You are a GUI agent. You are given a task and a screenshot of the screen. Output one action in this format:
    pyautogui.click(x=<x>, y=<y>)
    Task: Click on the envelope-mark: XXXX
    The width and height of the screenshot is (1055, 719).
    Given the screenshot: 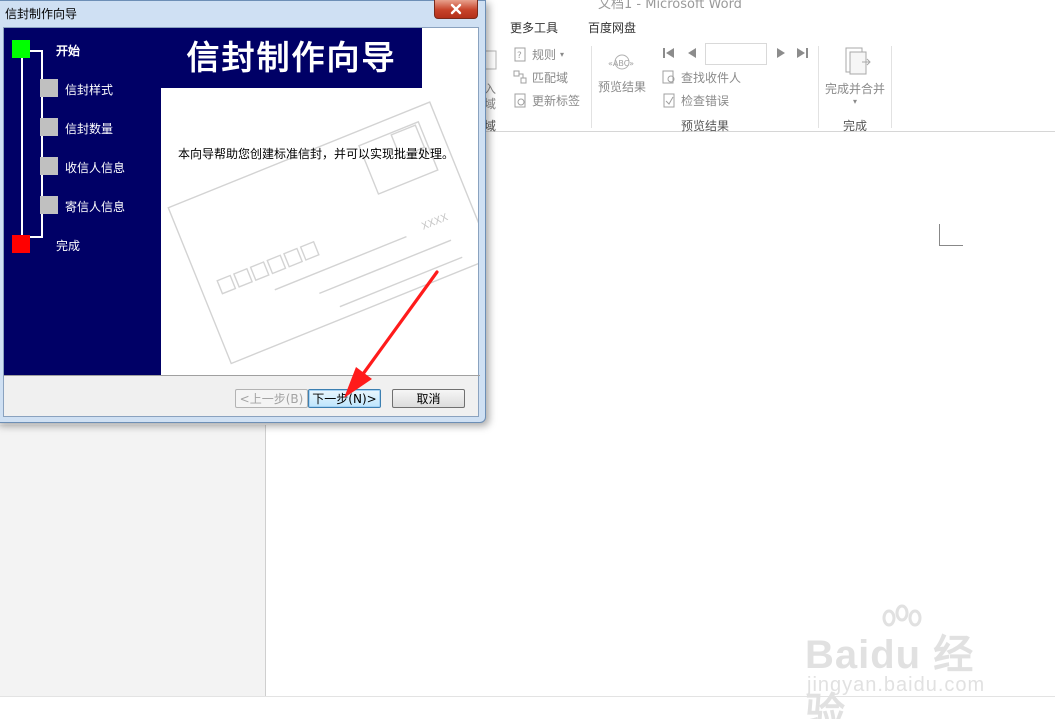 What is the action you would take?
    pyautogui.click(x=435, y=222)
    